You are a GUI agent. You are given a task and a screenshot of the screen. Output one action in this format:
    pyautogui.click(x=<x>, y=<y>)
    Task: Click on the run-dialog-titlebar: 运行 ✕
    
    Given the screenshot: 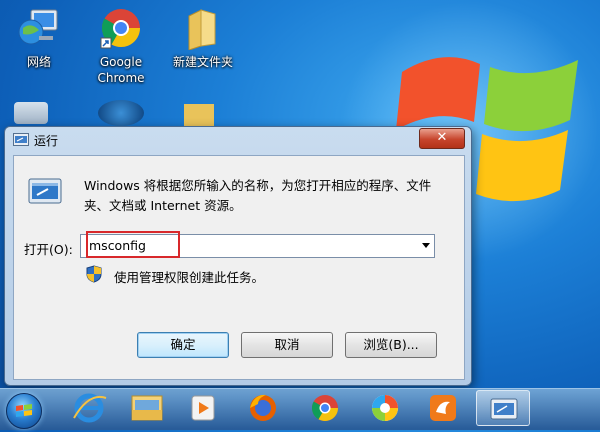 What is the action you would take?
    pyautogui.click(x=238, y=140)
    